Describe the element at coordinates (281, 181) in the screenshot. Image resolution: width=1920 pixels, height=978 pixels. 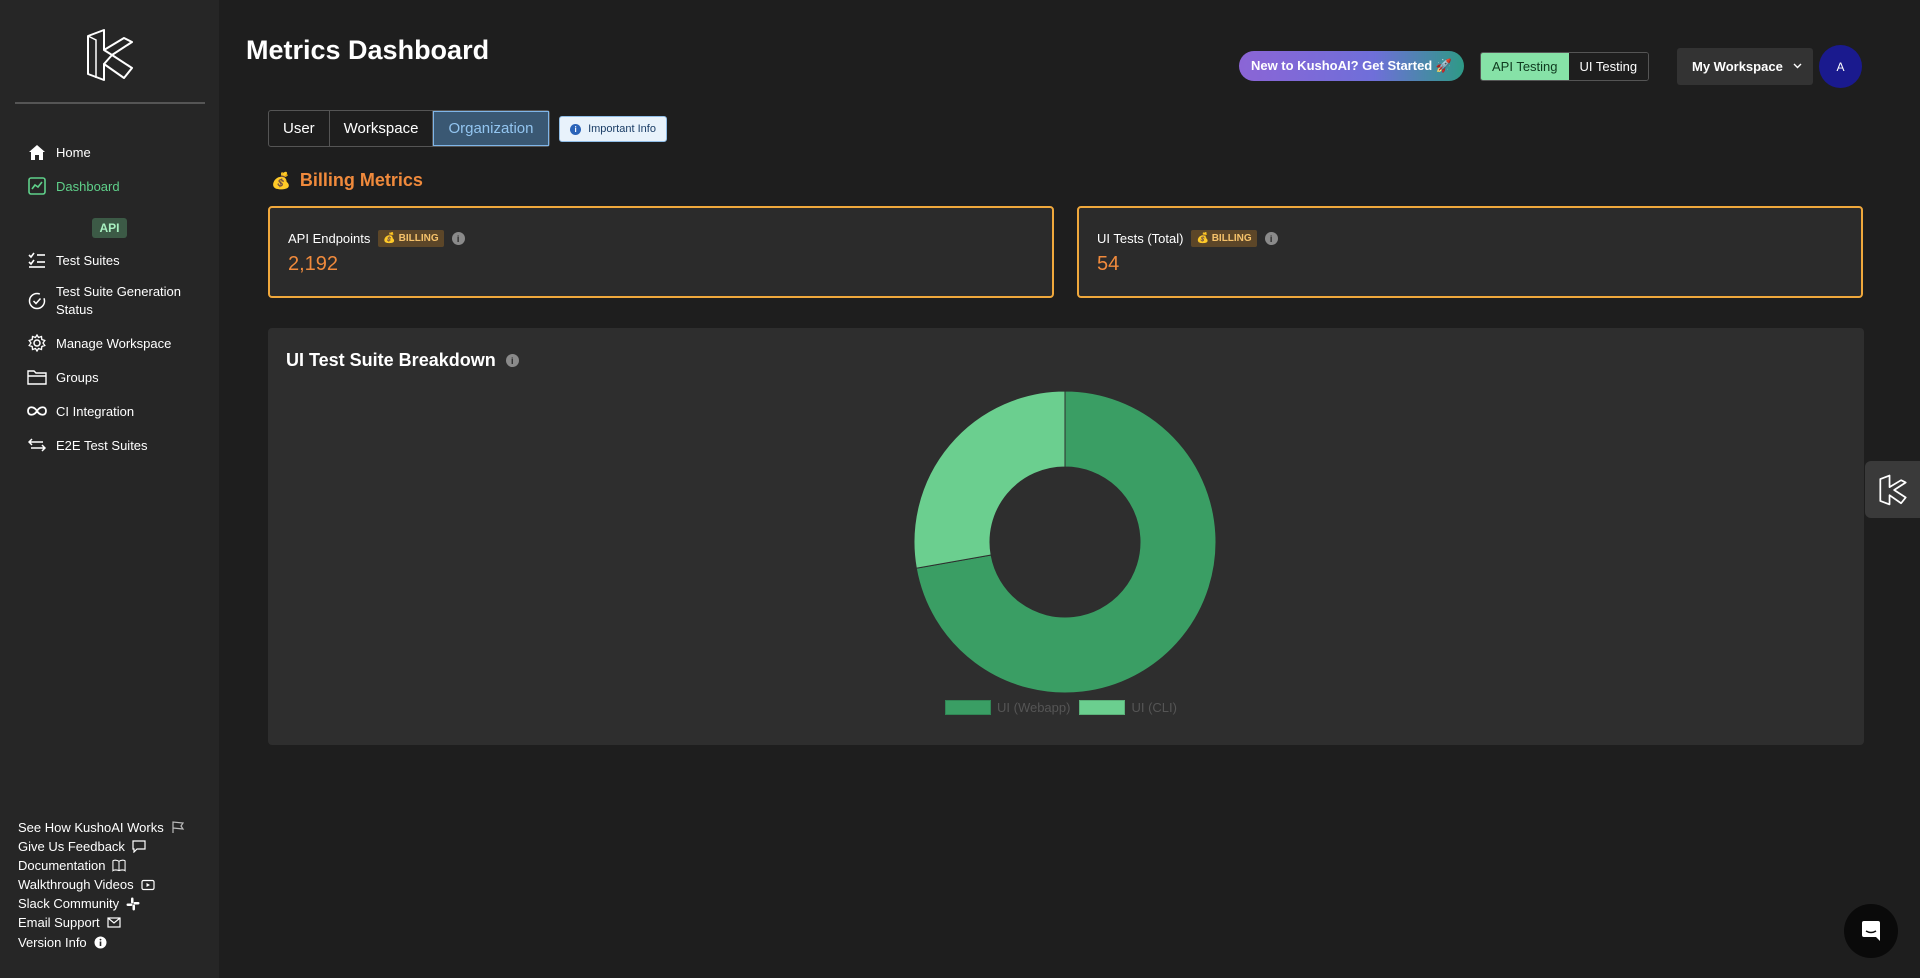
I see `money-bag-icon: 💰` at that location.